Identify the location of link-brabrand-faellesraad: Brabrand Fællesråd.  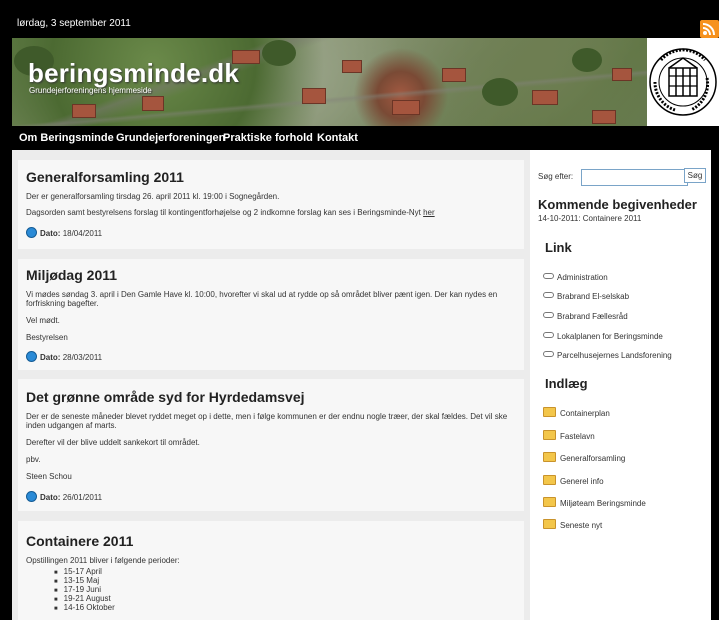
(585, 316).